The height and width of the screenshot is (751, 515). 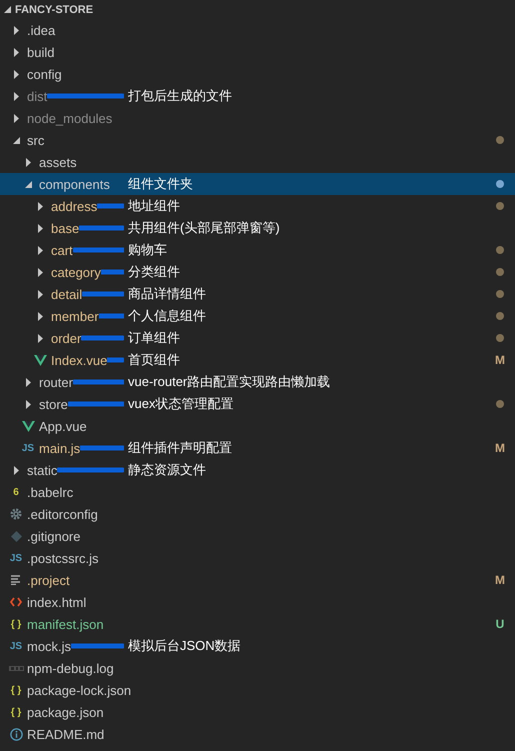 I want to click on folder-item: static 静态资源文件, so click(x=257, y=470).